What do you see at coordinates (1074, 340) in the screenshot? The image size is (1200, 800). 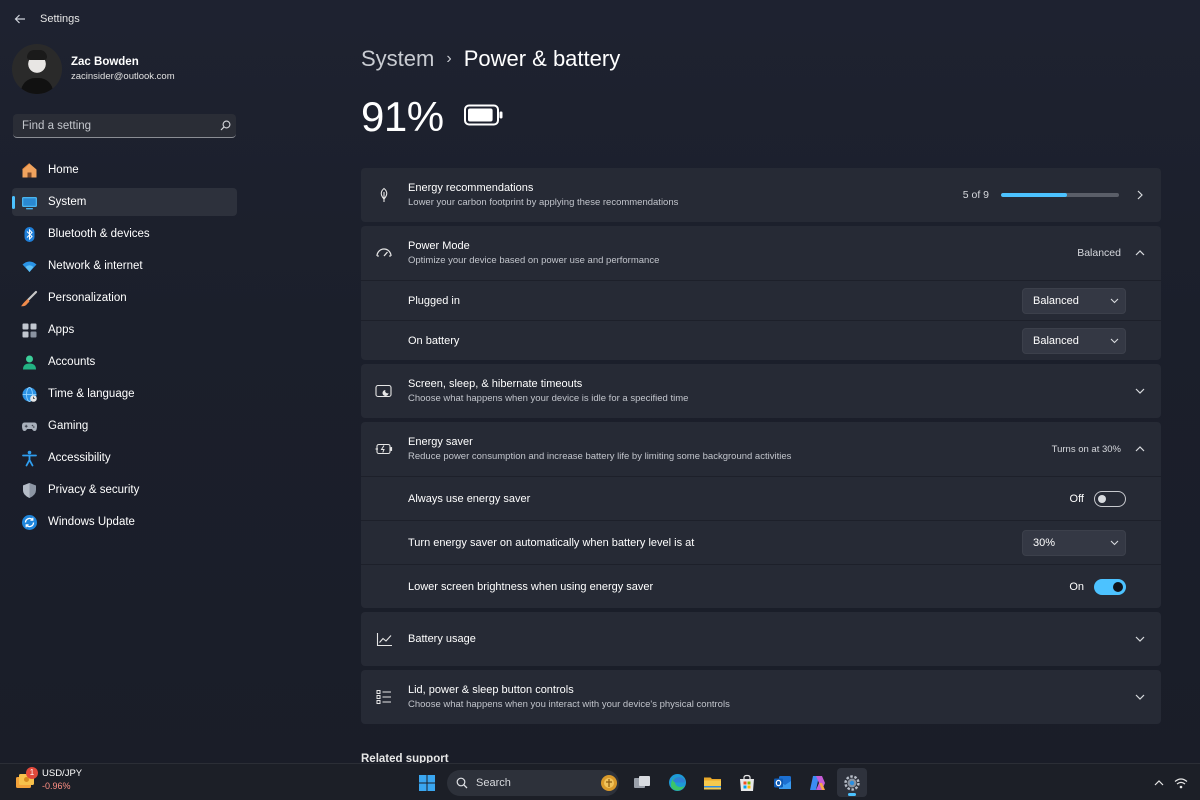 I see `on-battery-dropdown: Balanced` at bounding box center [1074, 340].